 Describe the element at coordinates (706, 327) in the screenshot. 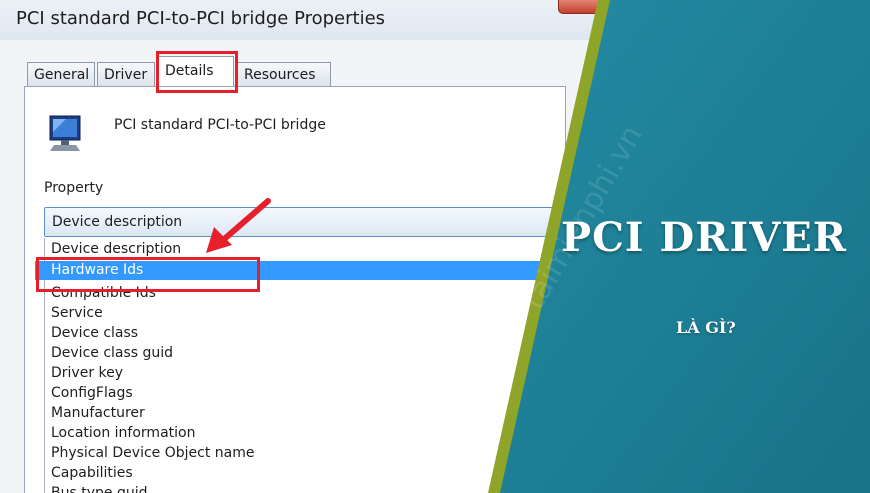

I see `banner-subtitle: LÀ GÌ?` at that location.